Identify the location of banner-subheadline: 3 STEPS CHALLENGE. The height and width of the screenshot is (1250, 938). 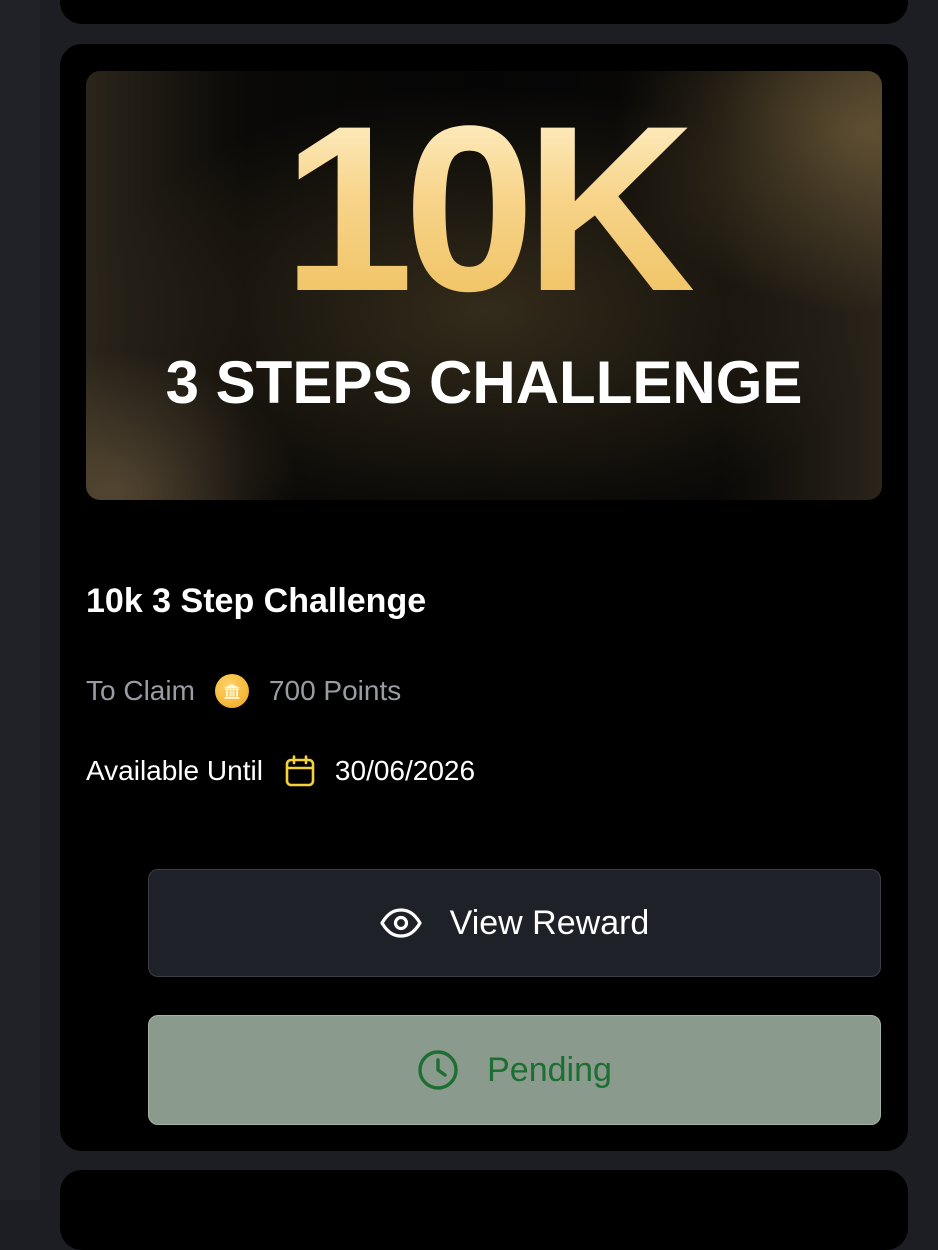
(484, 382).